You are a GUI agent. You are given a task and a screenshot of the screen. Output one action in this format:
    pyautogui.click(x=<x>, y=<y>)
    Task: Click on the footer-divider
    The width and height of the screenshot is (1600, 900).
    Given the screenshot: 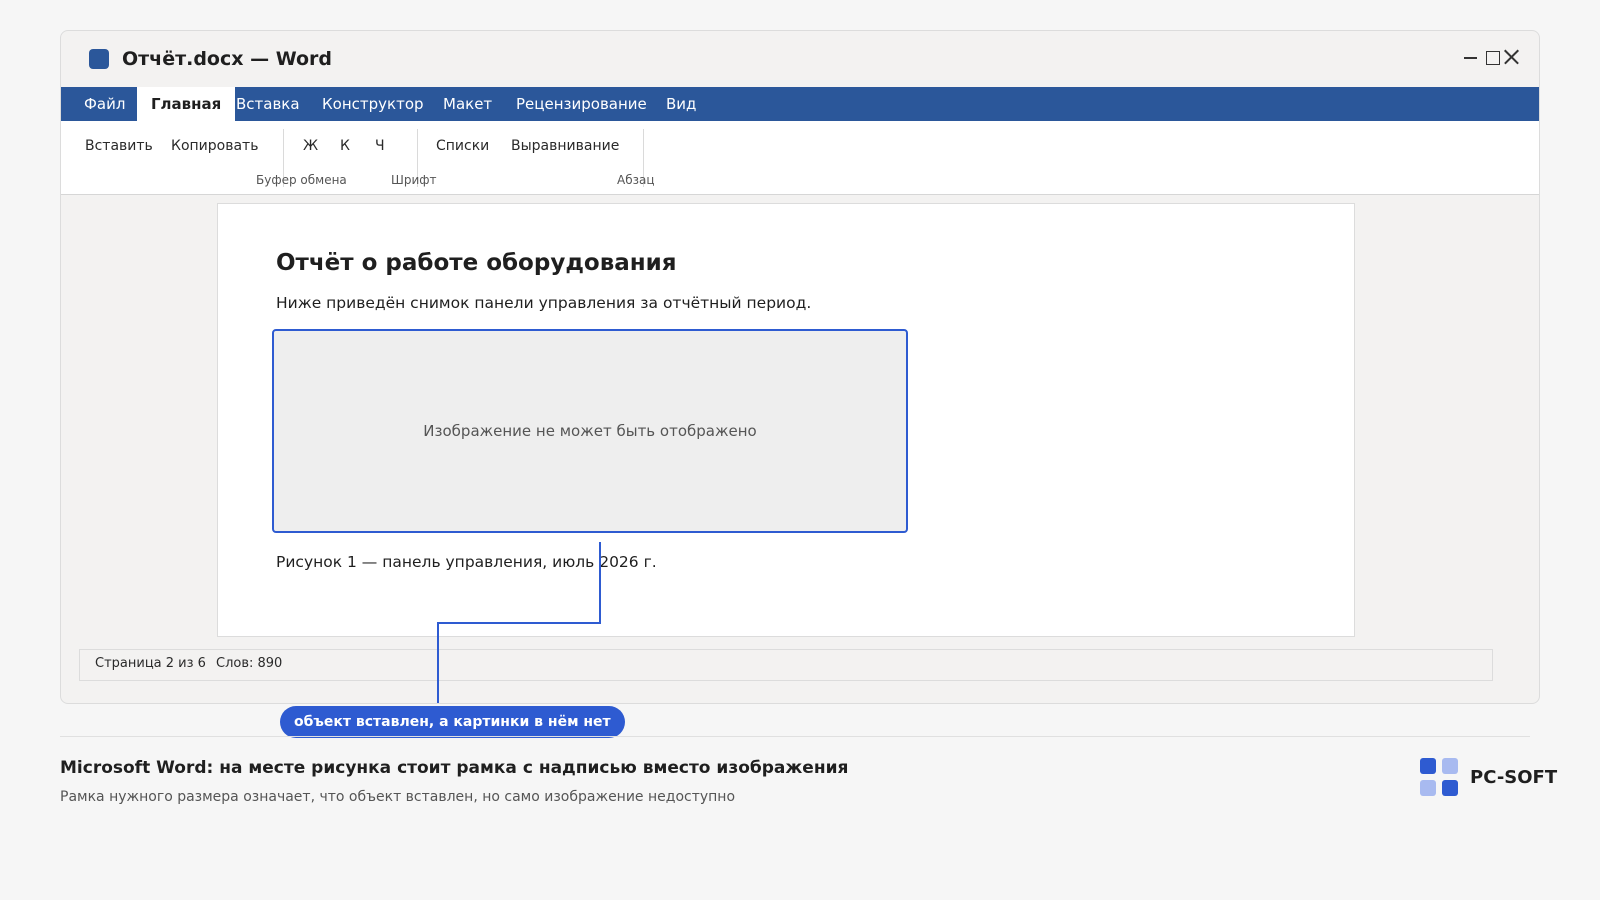 What is the action you would take?
    pyautogui.click(x=795, y=736)
    